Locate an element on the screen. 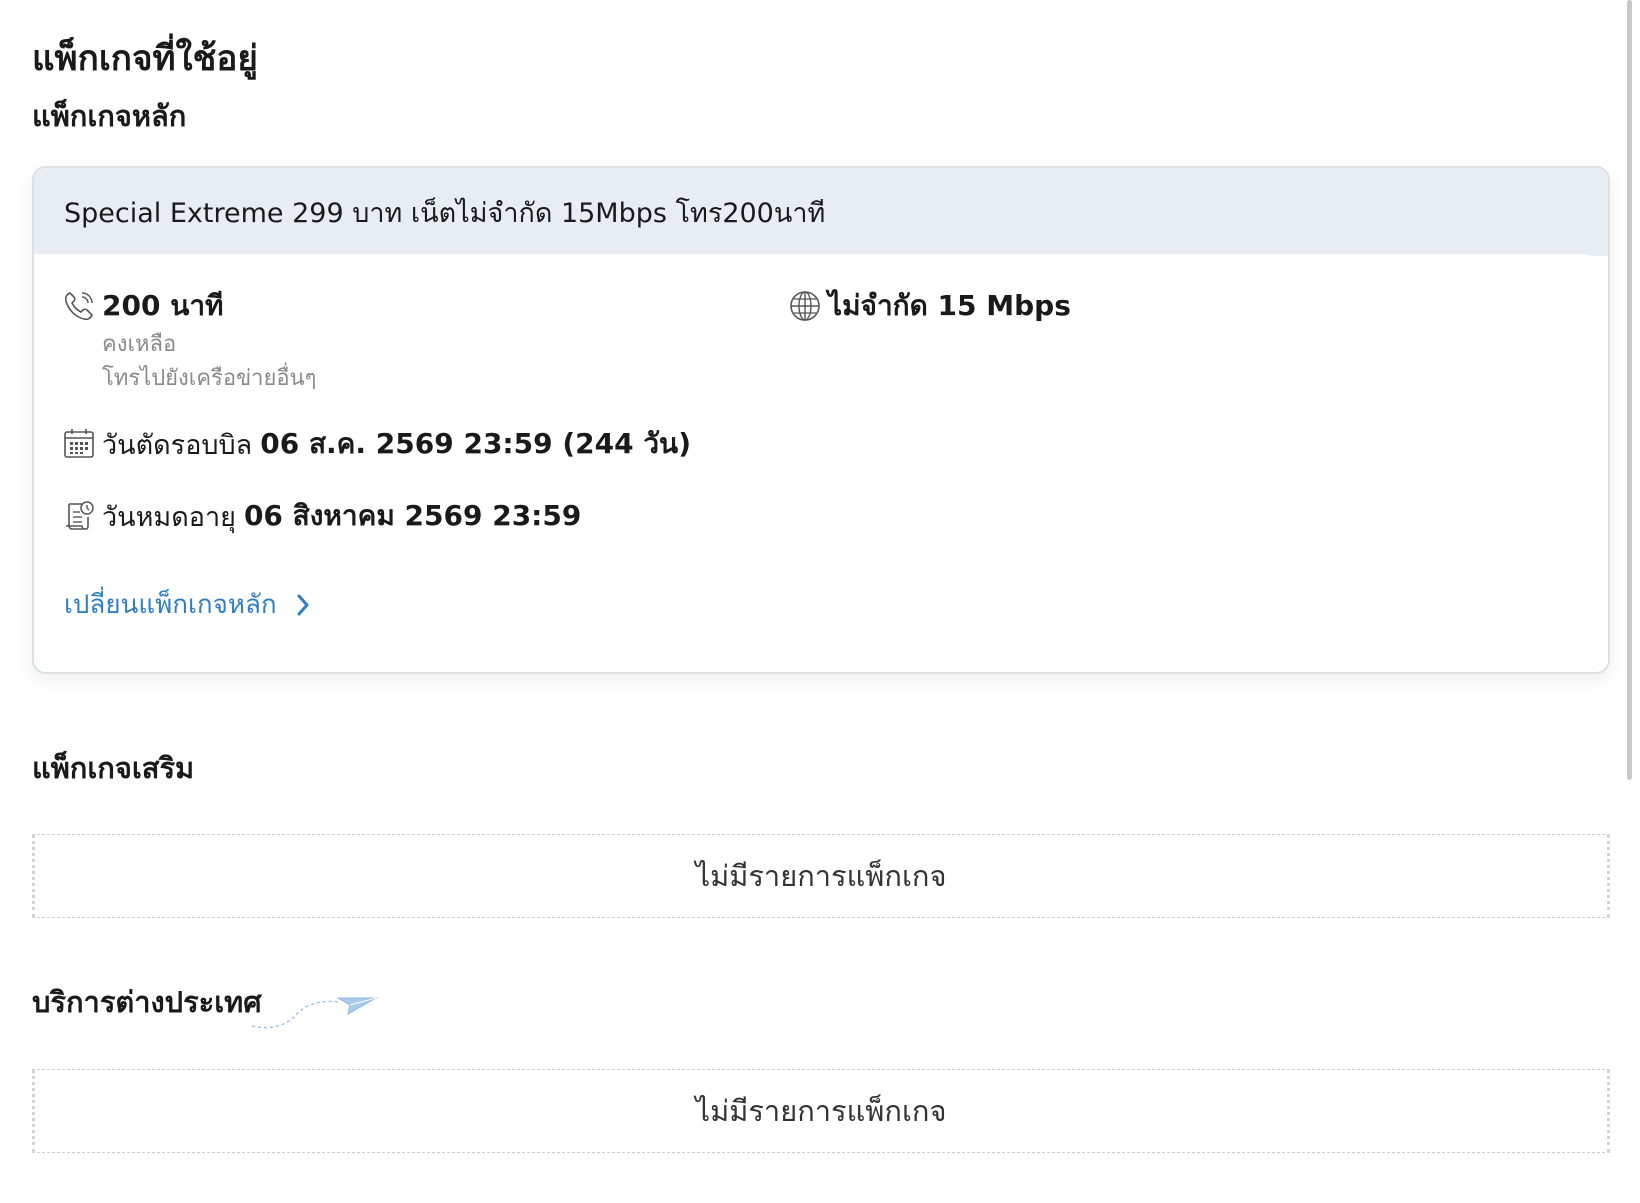  voice-row: 200 นาที is located at coordinates (143, 306).